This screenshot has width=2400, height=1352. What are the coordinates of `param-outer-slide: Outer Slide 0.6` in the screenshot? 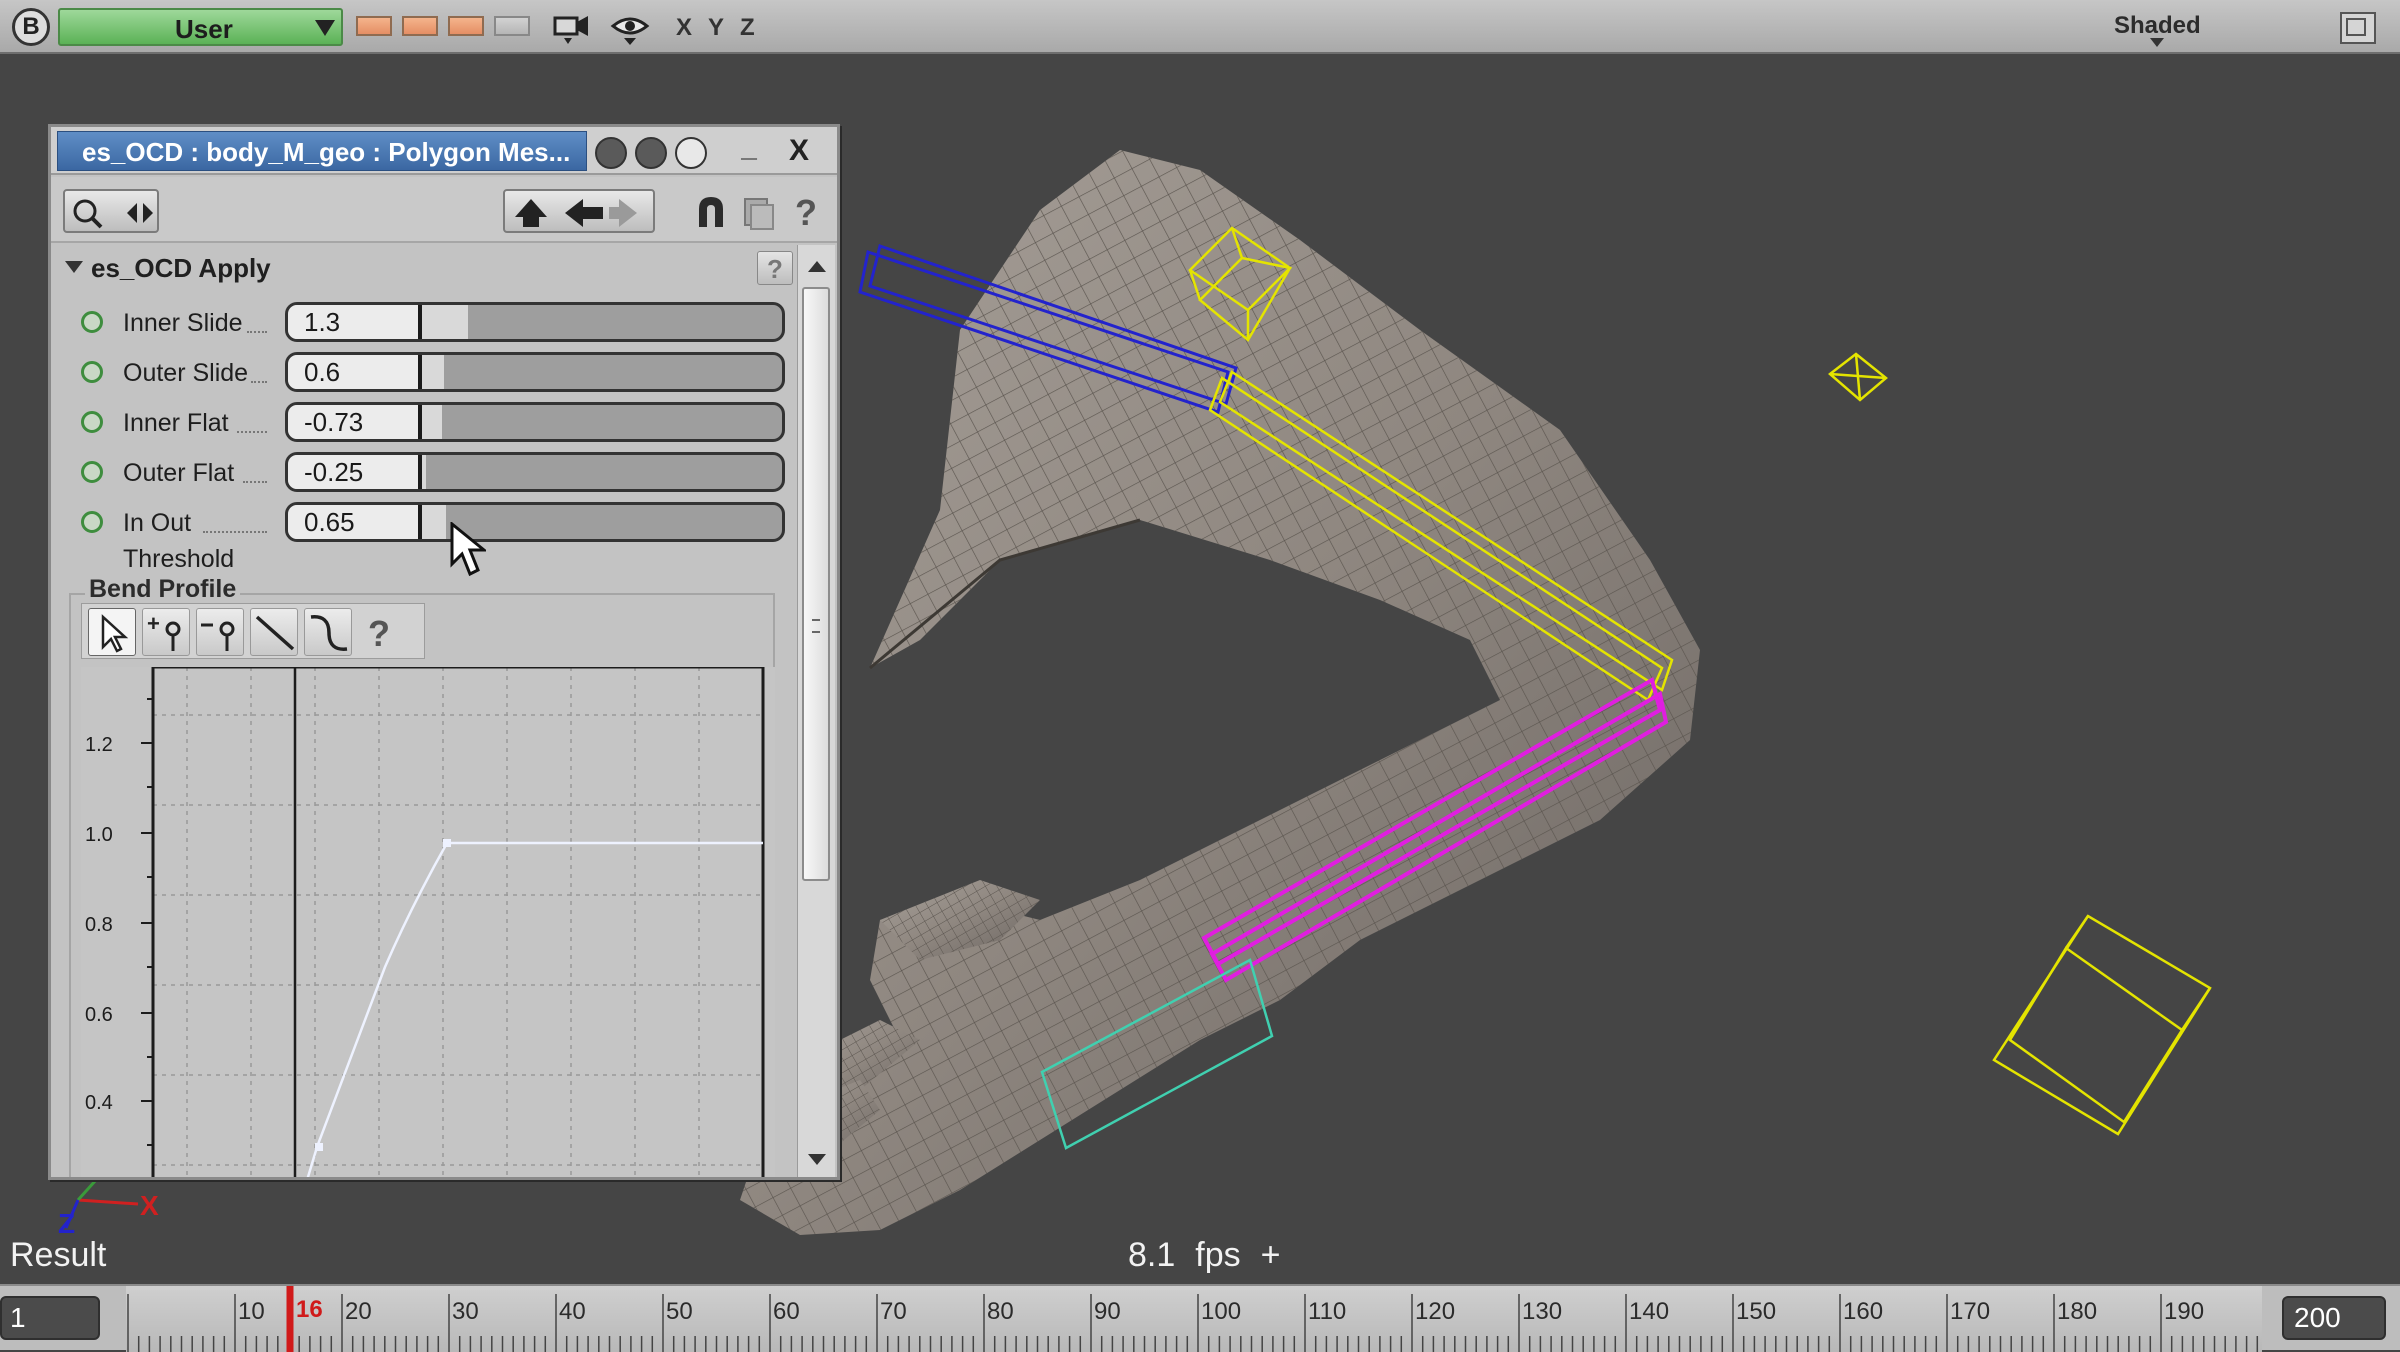 It's located at (444, 372).